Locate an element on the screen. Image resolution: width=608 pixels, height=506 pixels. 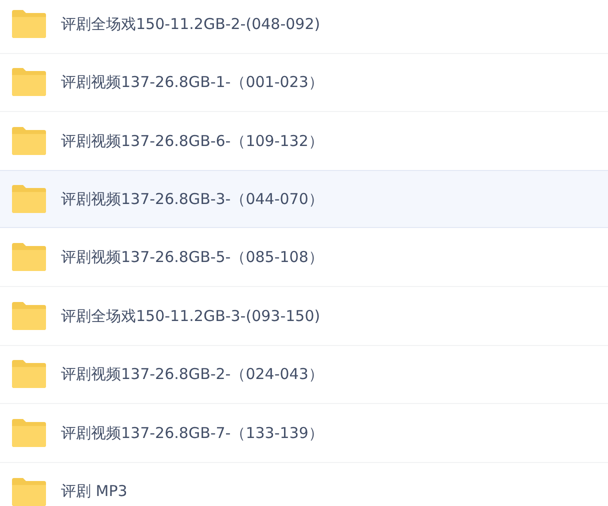
folder-row: 评剧全场戏150-11.2GB-3-(093-150) is located at coordinates (304, 316).